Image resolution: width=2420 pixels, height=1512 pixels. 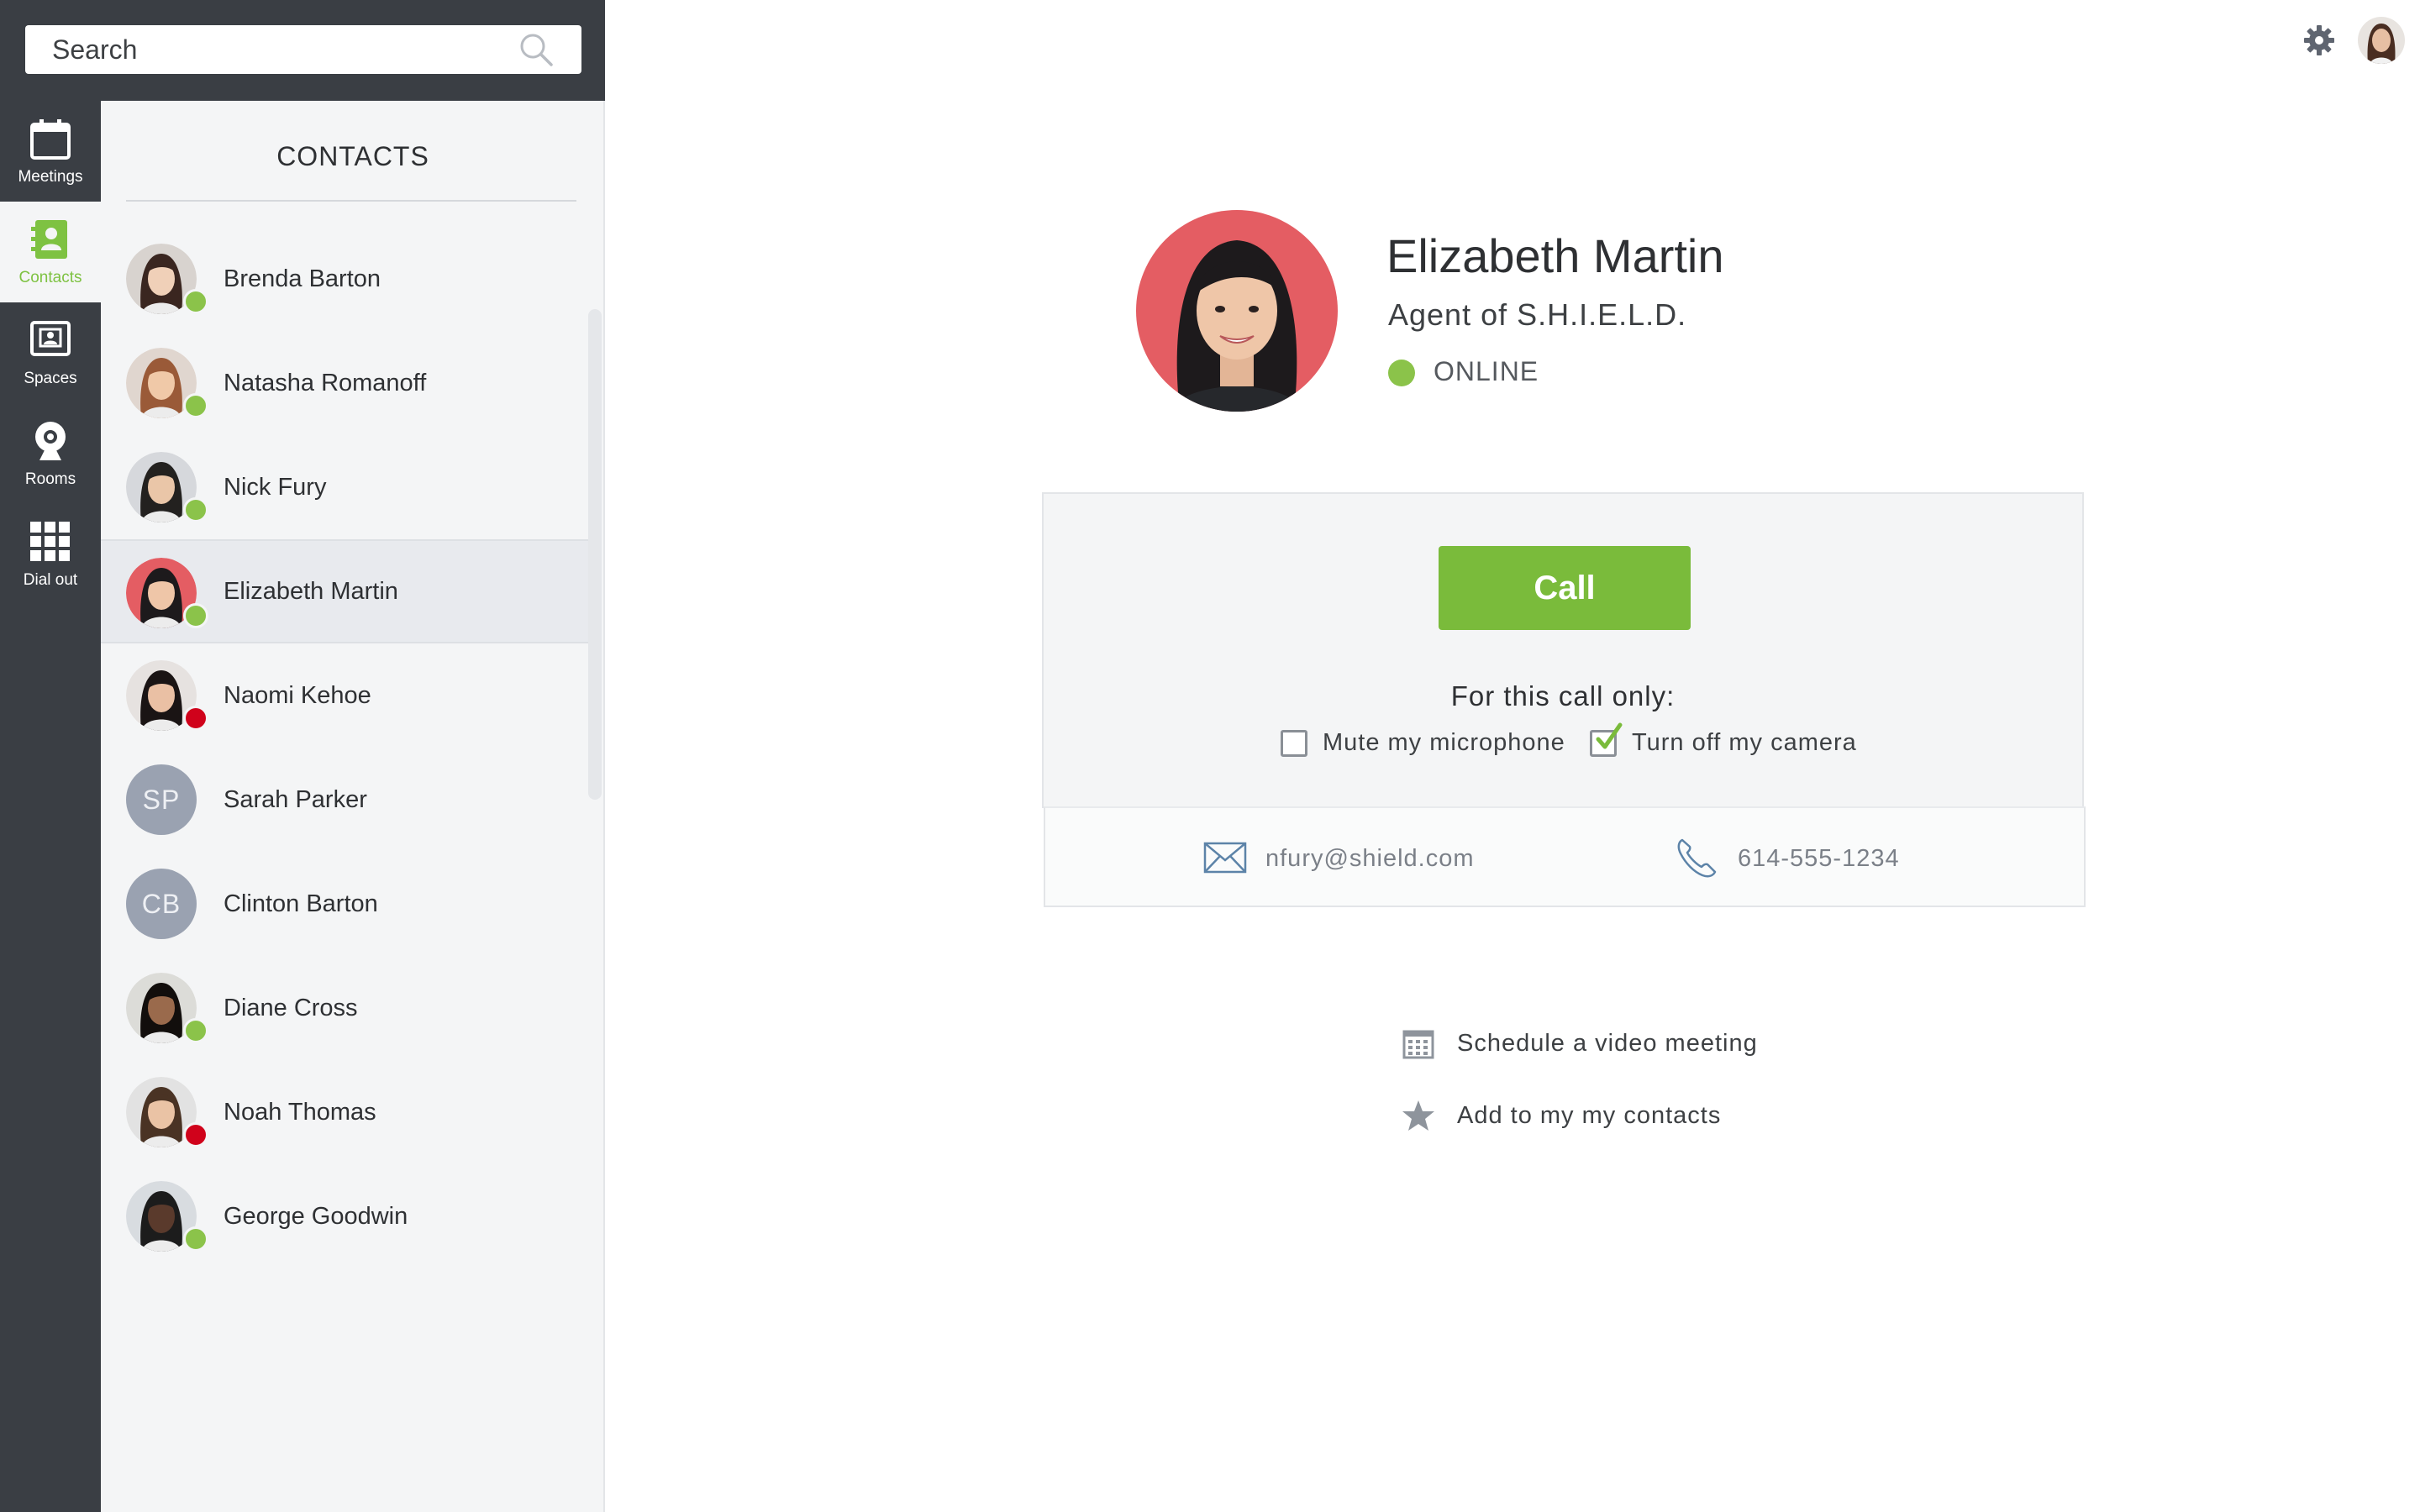 I want to click on contact-name: Nick Fury, so click(x=276, y=487).